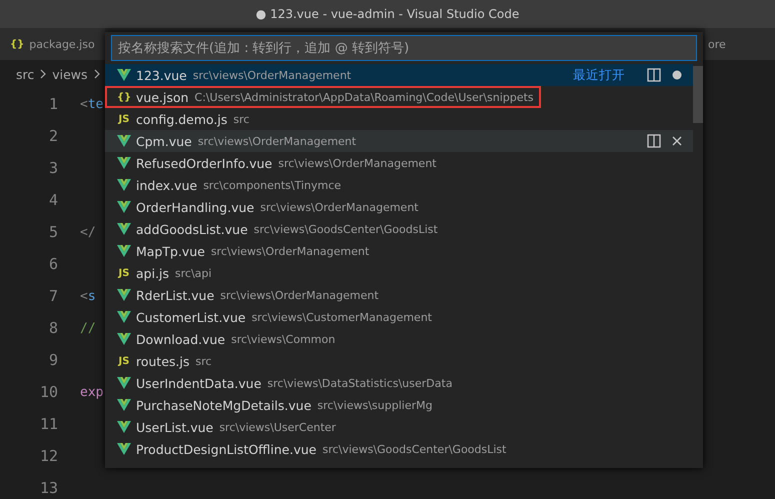  Describe the element at coordinates (364, 97) in the screenshot. I see `file-path: C:\Users\Administrator\AppData\Roaming\Code\User\snippets` at that location.